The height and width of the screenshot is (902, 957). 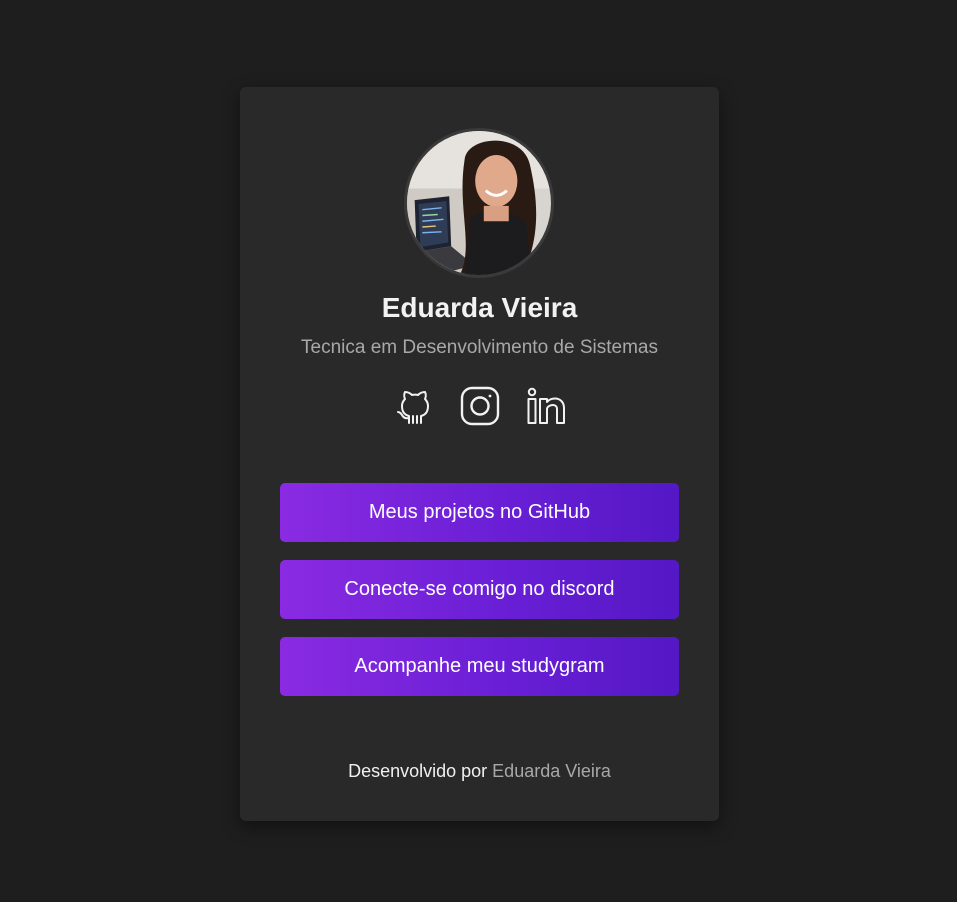 I want to click on discord-connect-button: Conecte-se comigo no discord, so click(x=479, y=589).